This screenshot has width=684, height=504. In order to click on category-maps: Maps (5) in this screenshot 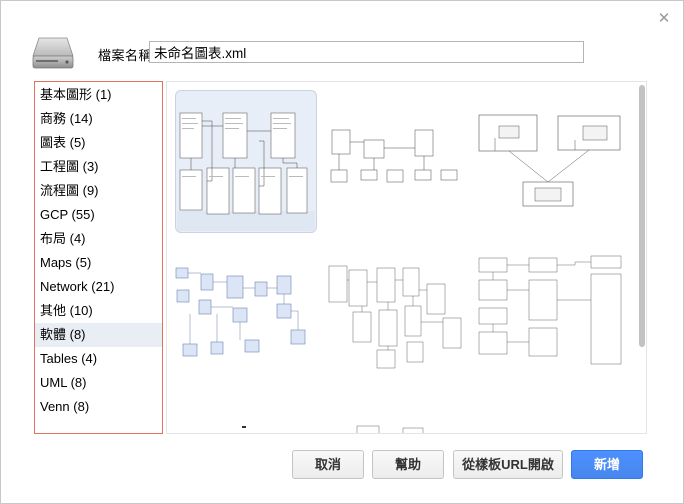, I will do `click(98, 263)`.